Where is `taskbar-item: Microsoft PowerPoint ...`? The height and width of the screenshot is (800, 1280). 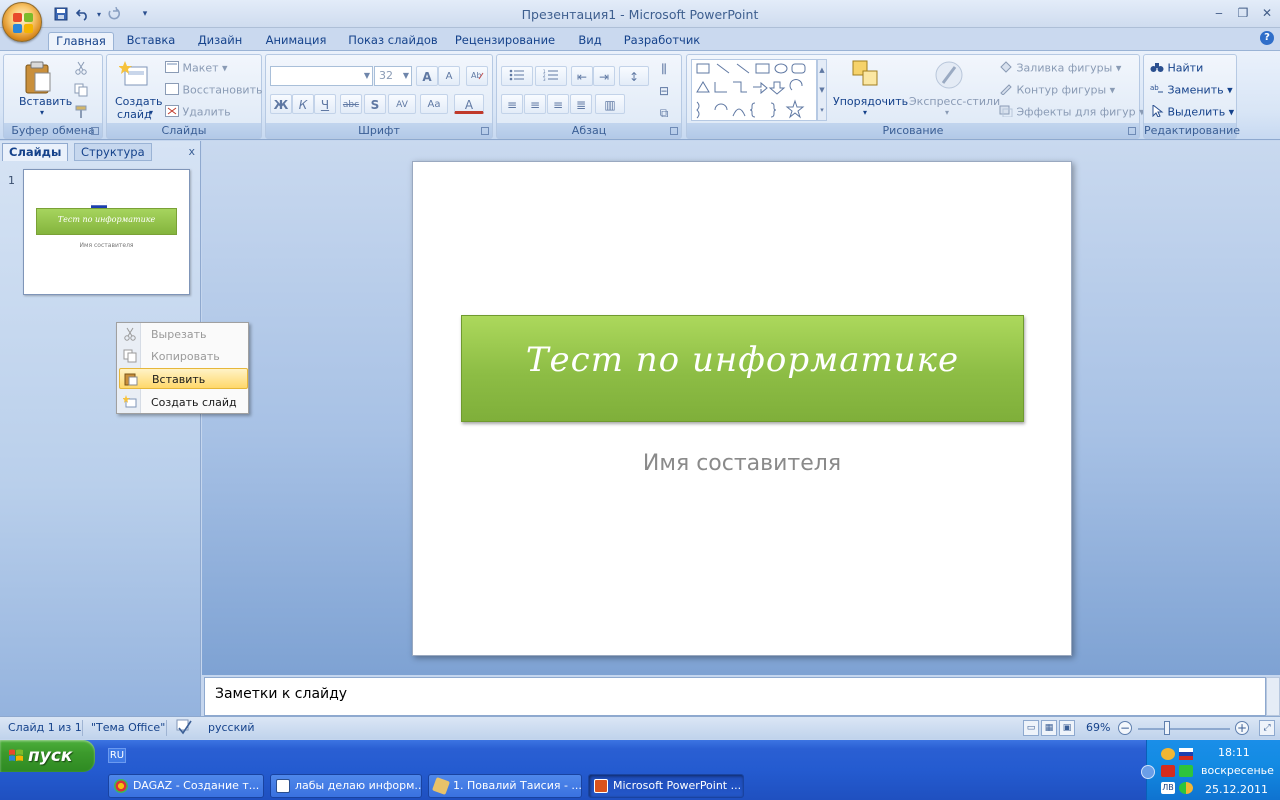 taskbar-item: Microsoft PowerPoint ... is located at coordinates (666, 786).